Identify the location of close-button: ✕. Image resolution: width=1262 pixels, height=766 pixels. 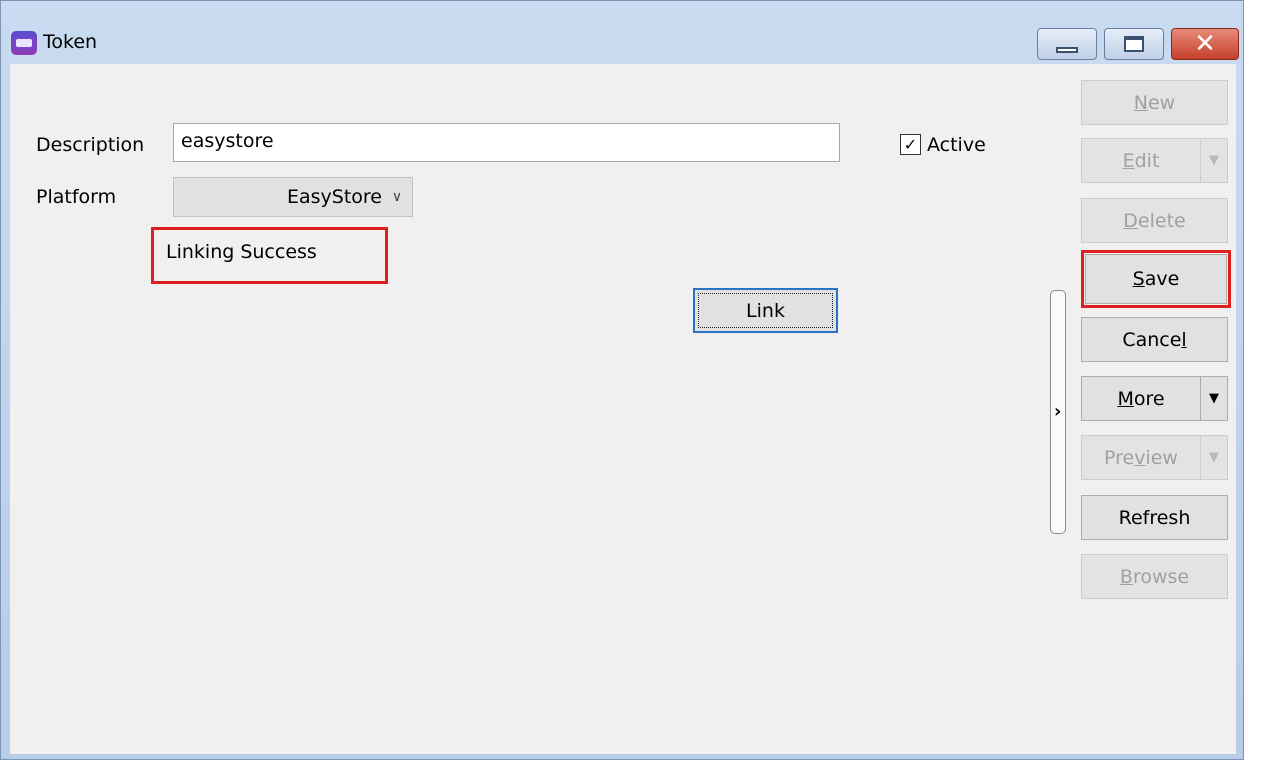
(1205, 44).